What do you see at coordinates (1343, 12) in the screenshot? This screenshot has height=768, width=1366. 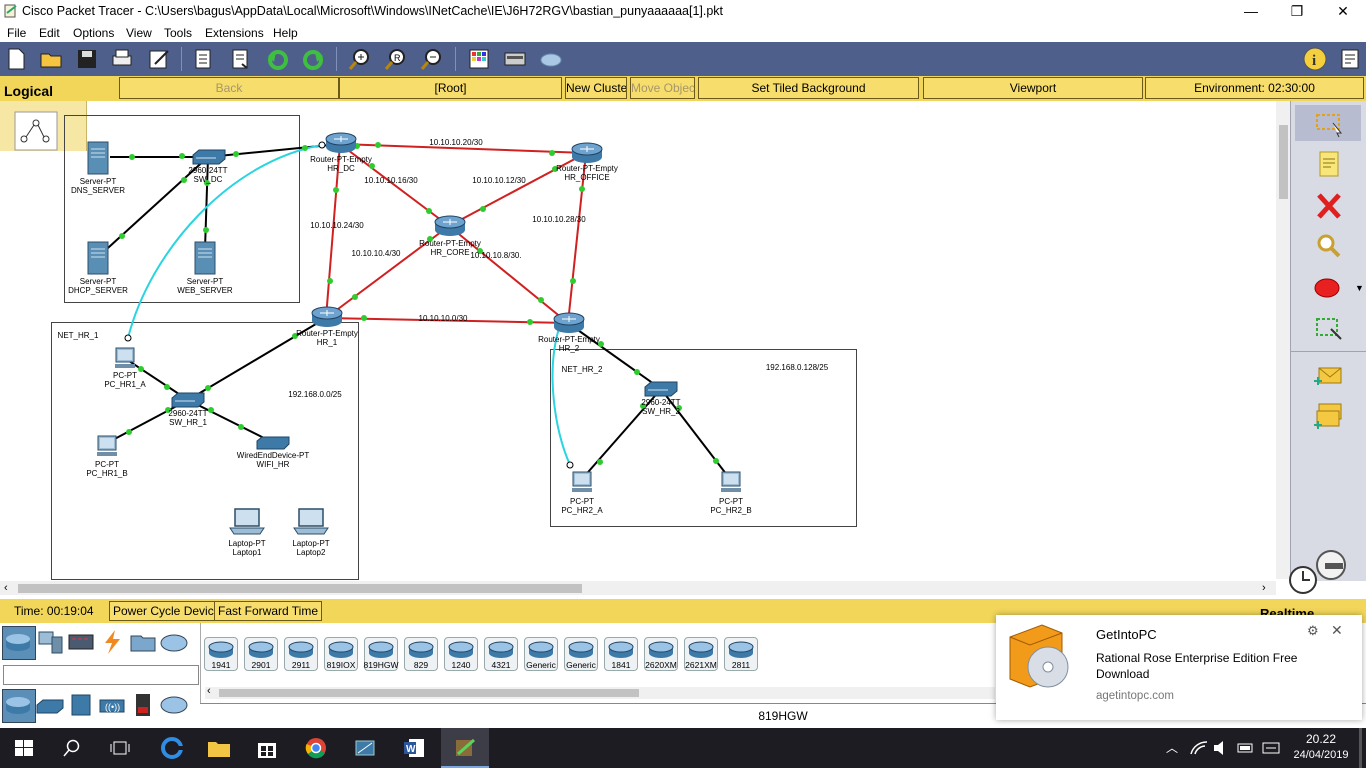 I see `close-window-button: ✕` at bounding box center [1343, 12].